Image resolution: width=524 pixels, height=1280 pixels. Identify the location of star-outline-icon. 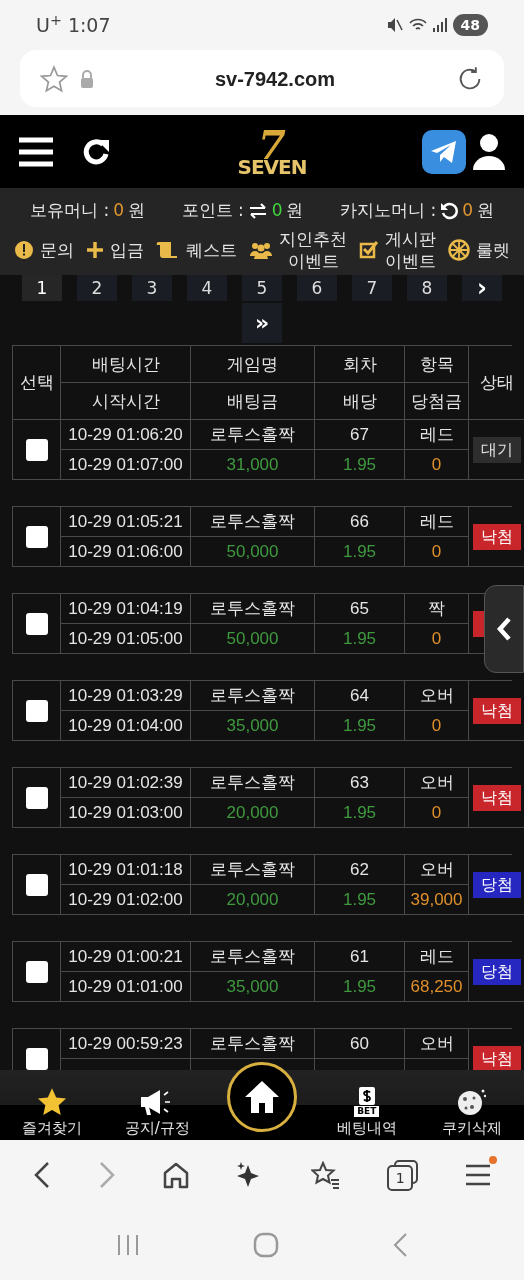
(54, 78).